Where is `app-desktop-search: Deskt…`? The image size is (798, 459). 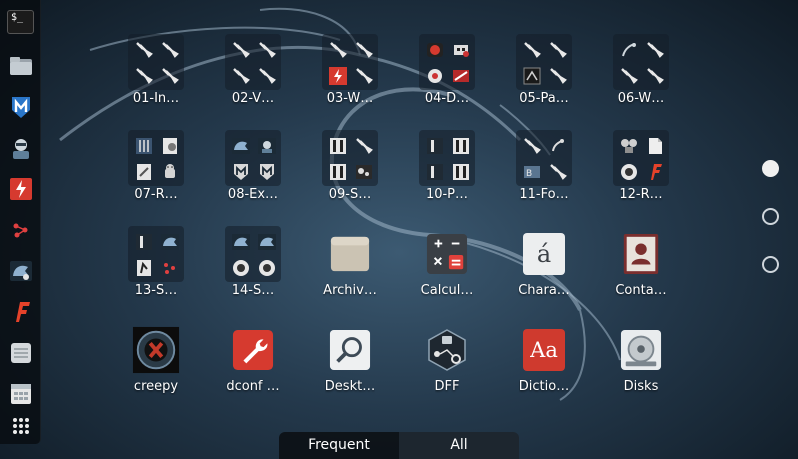
app-desktop-search: Deskt… is located at coordinates (350, 363).